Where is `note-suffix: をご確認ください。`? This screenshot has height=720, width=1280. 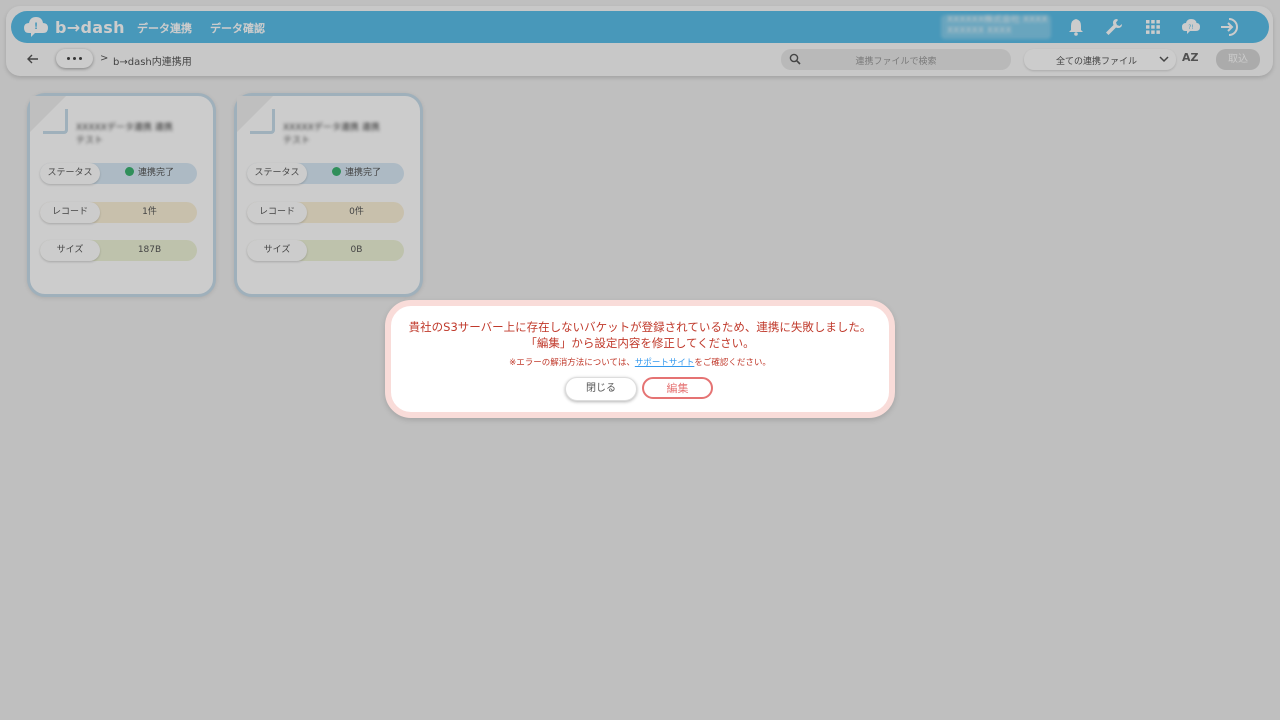 note-suffix: をご確認ください。 is located at coordinates (732, 363).